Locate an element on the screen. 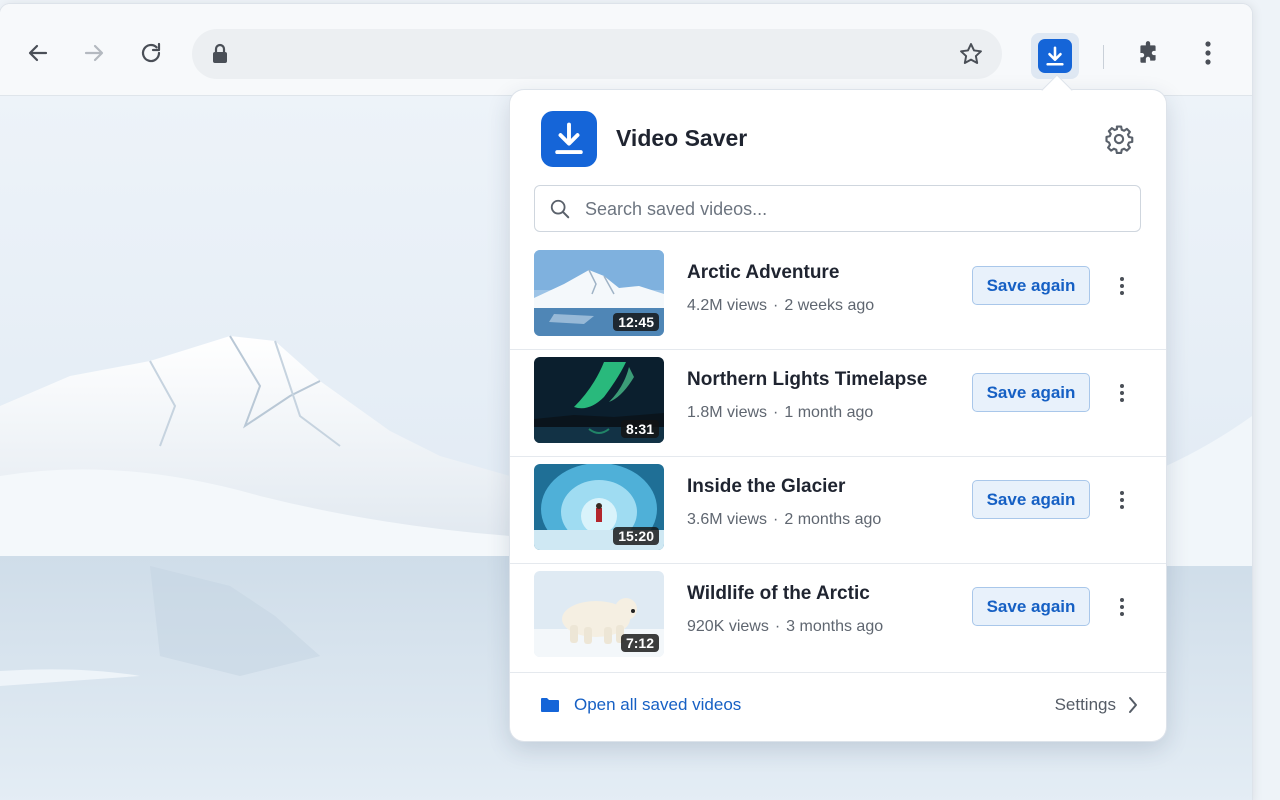 This screenshot has height=800, width=1280. folder-icon is located at coordinates (550, 705).